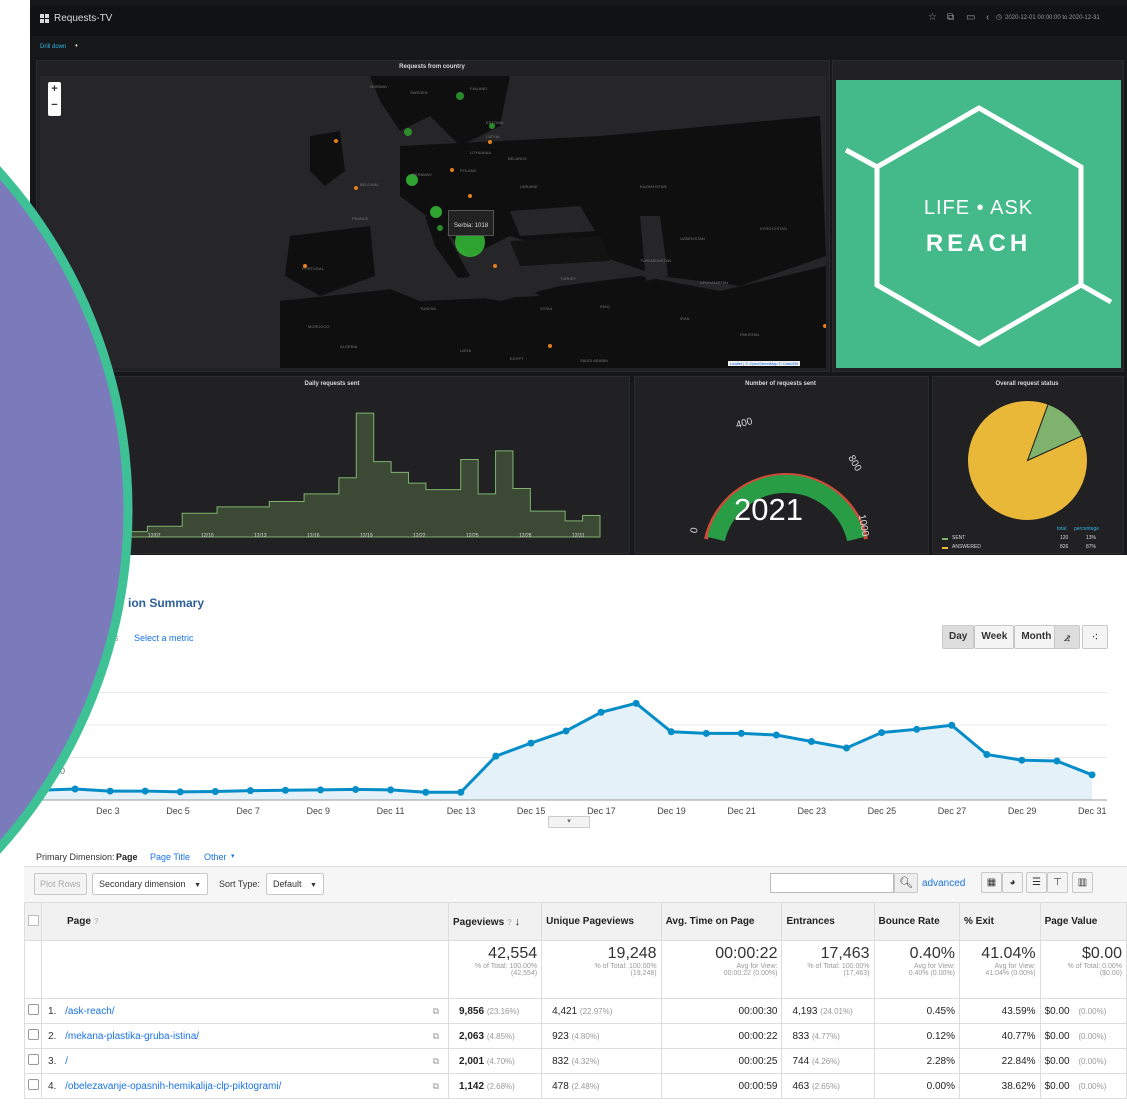 Image resolution: width=1127 pixels, height=1113 pixels. Describe the element at coordinates (369, 184) in the screenshot. I see `map-label-belgium: BELGIUM` at that location.